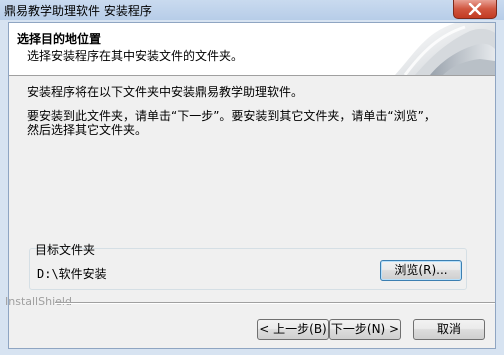  Describe the element at coordinates (72, 274) in the screenshot. I see `destination-path: D:\软件安装` at that location.